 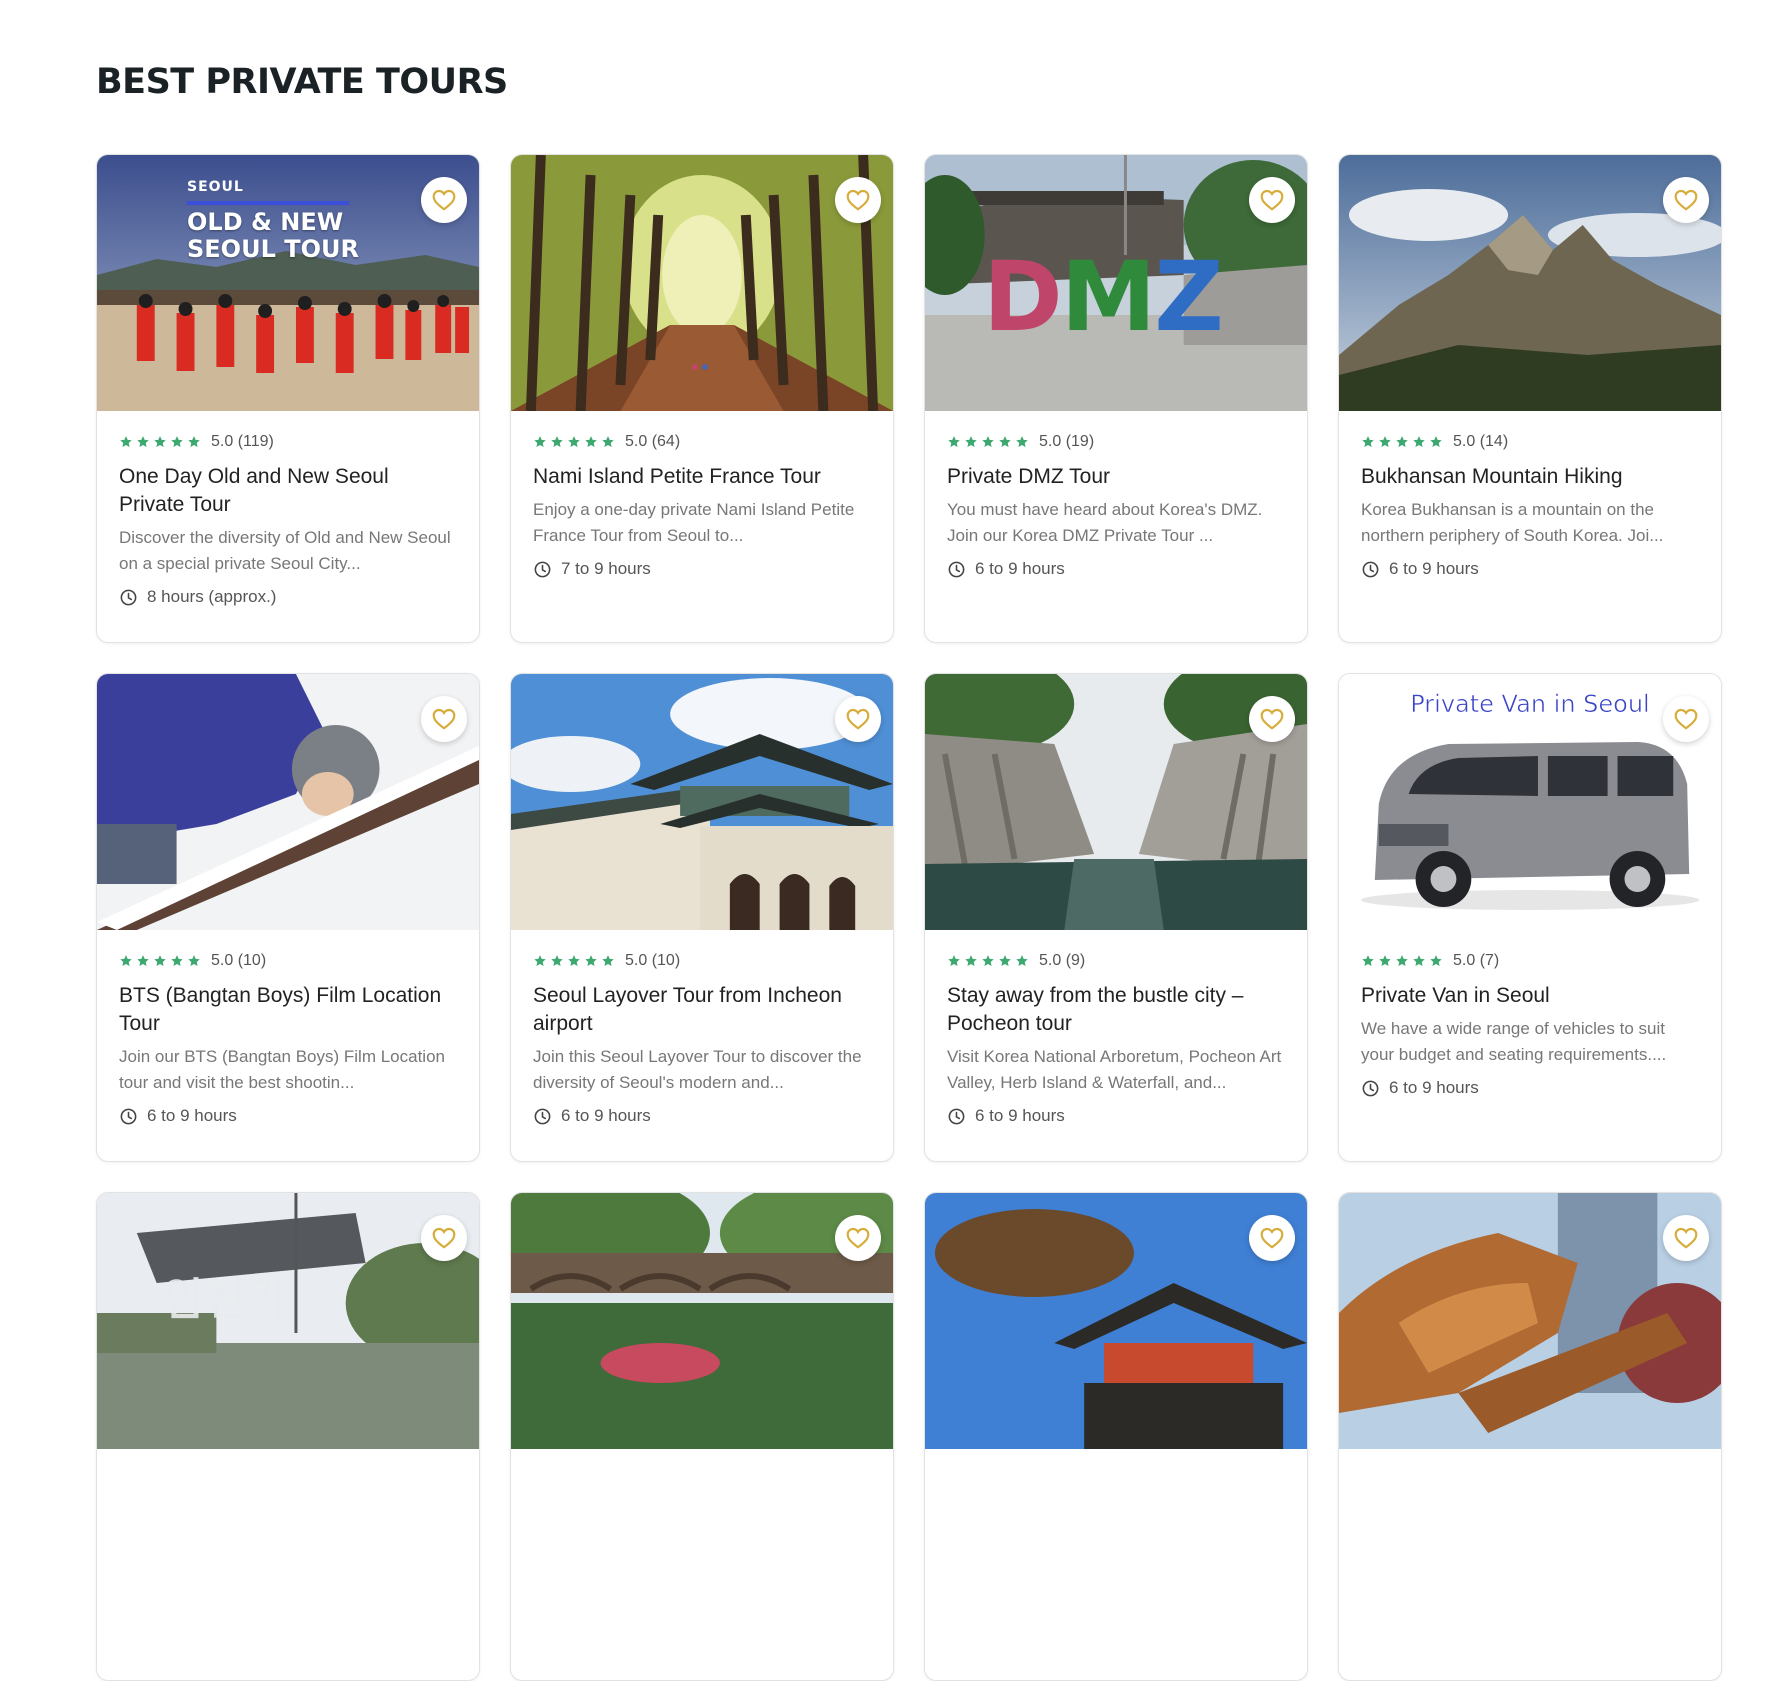 I want to click on rating: 5.0 (7), so click(x=1530, y=961).